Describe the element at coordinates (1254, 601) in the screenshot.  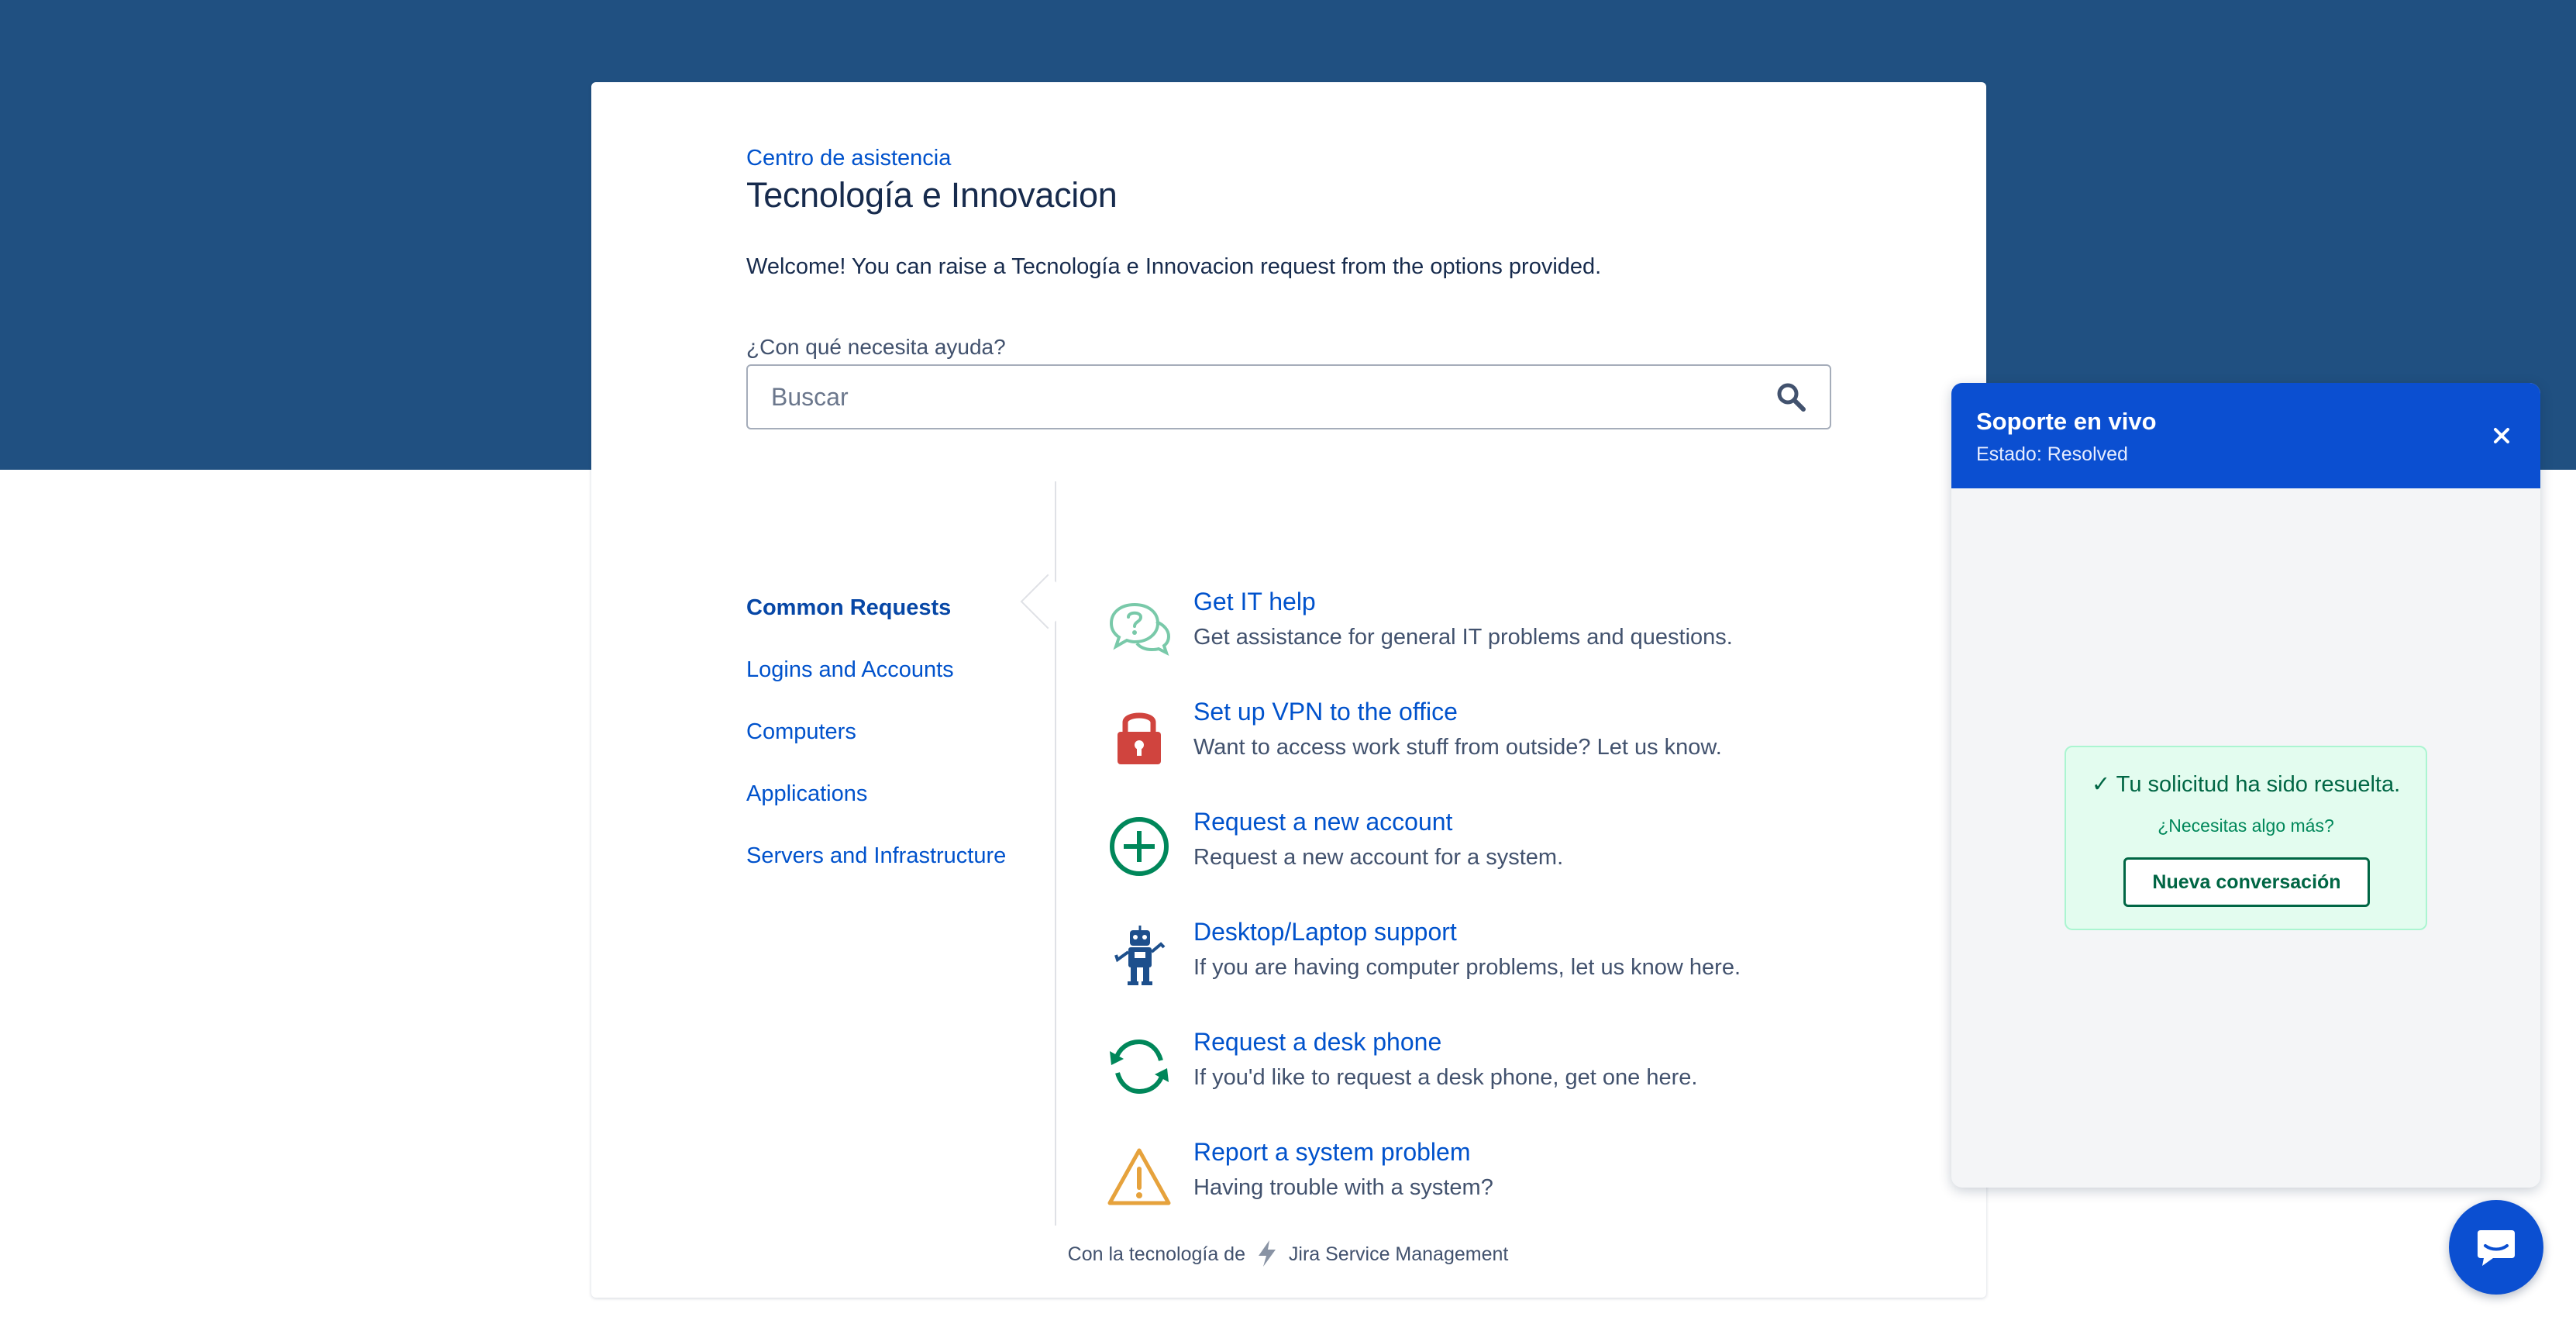
I see `request-title: Get IT help` at that location.